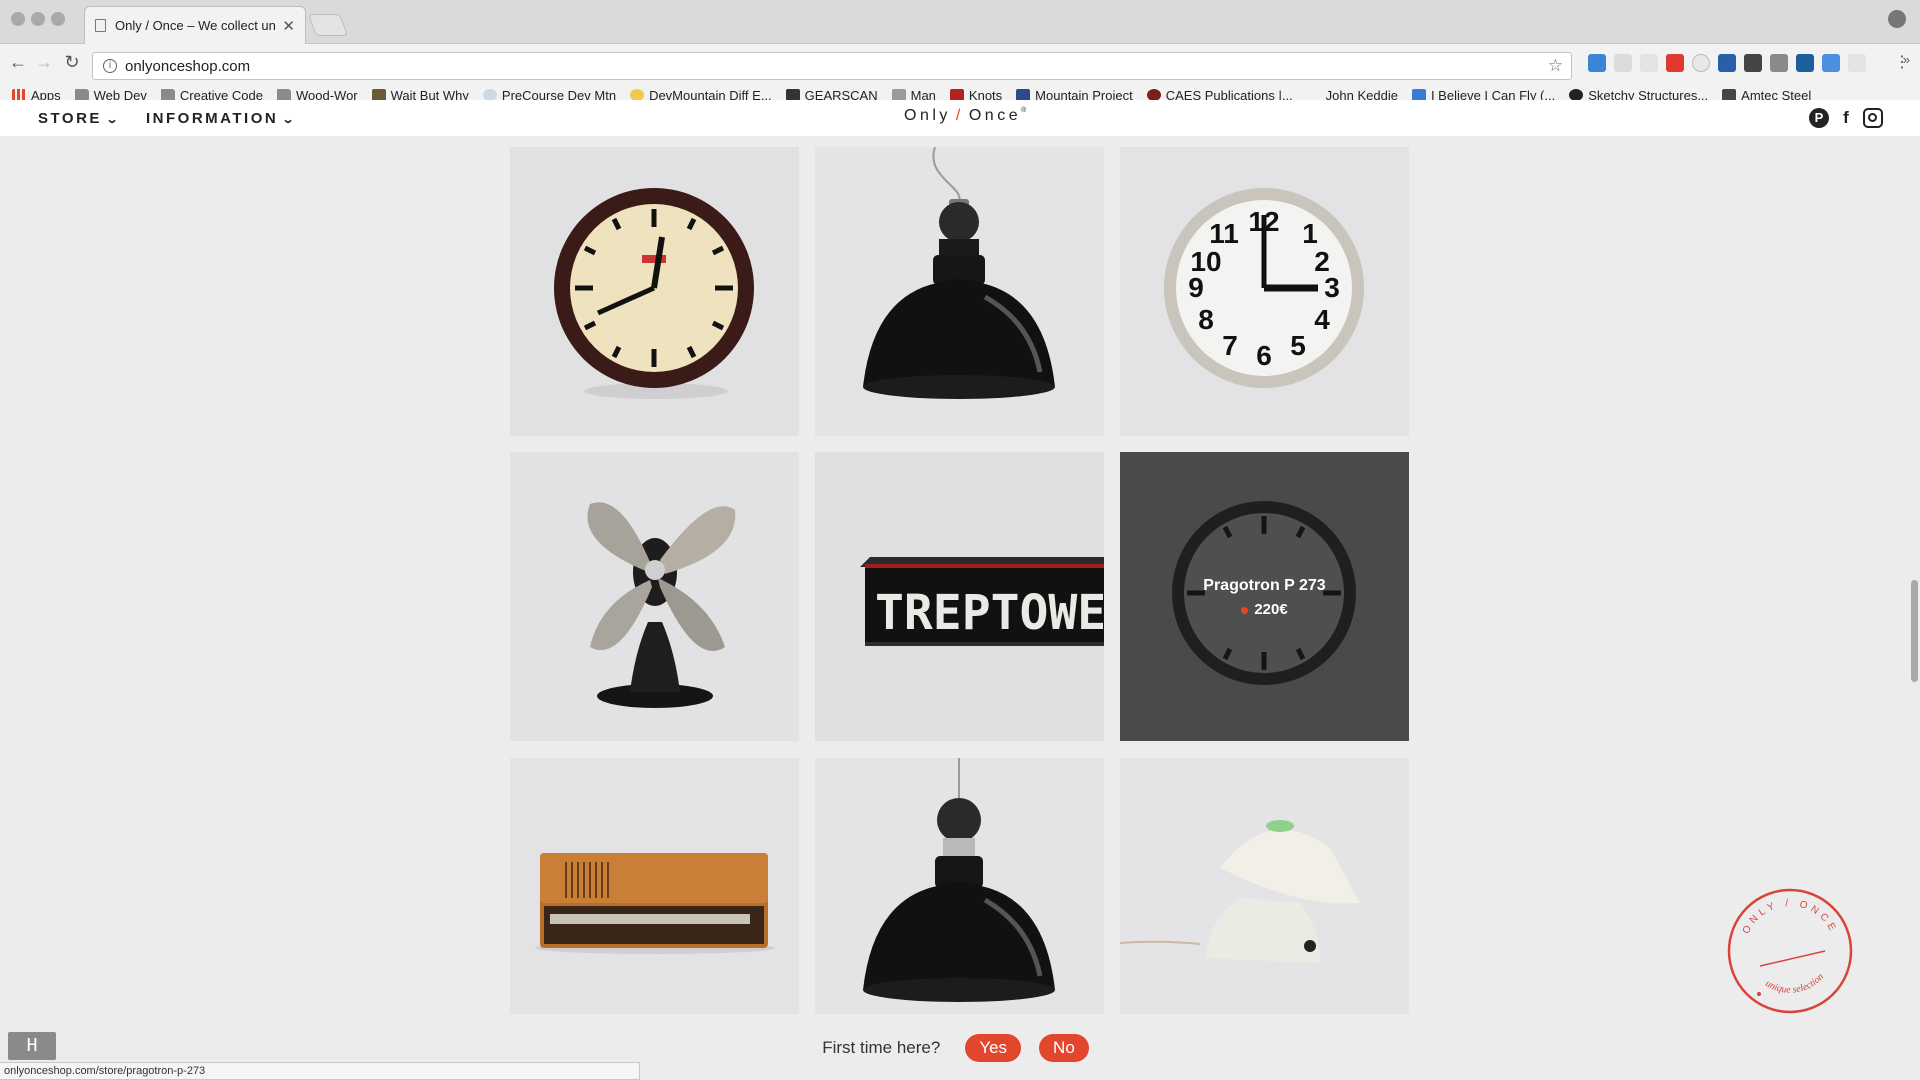 The height and width of the screenshot is (1080, 1920). I want to click on facebook-icon: f, so click(1846, 118).